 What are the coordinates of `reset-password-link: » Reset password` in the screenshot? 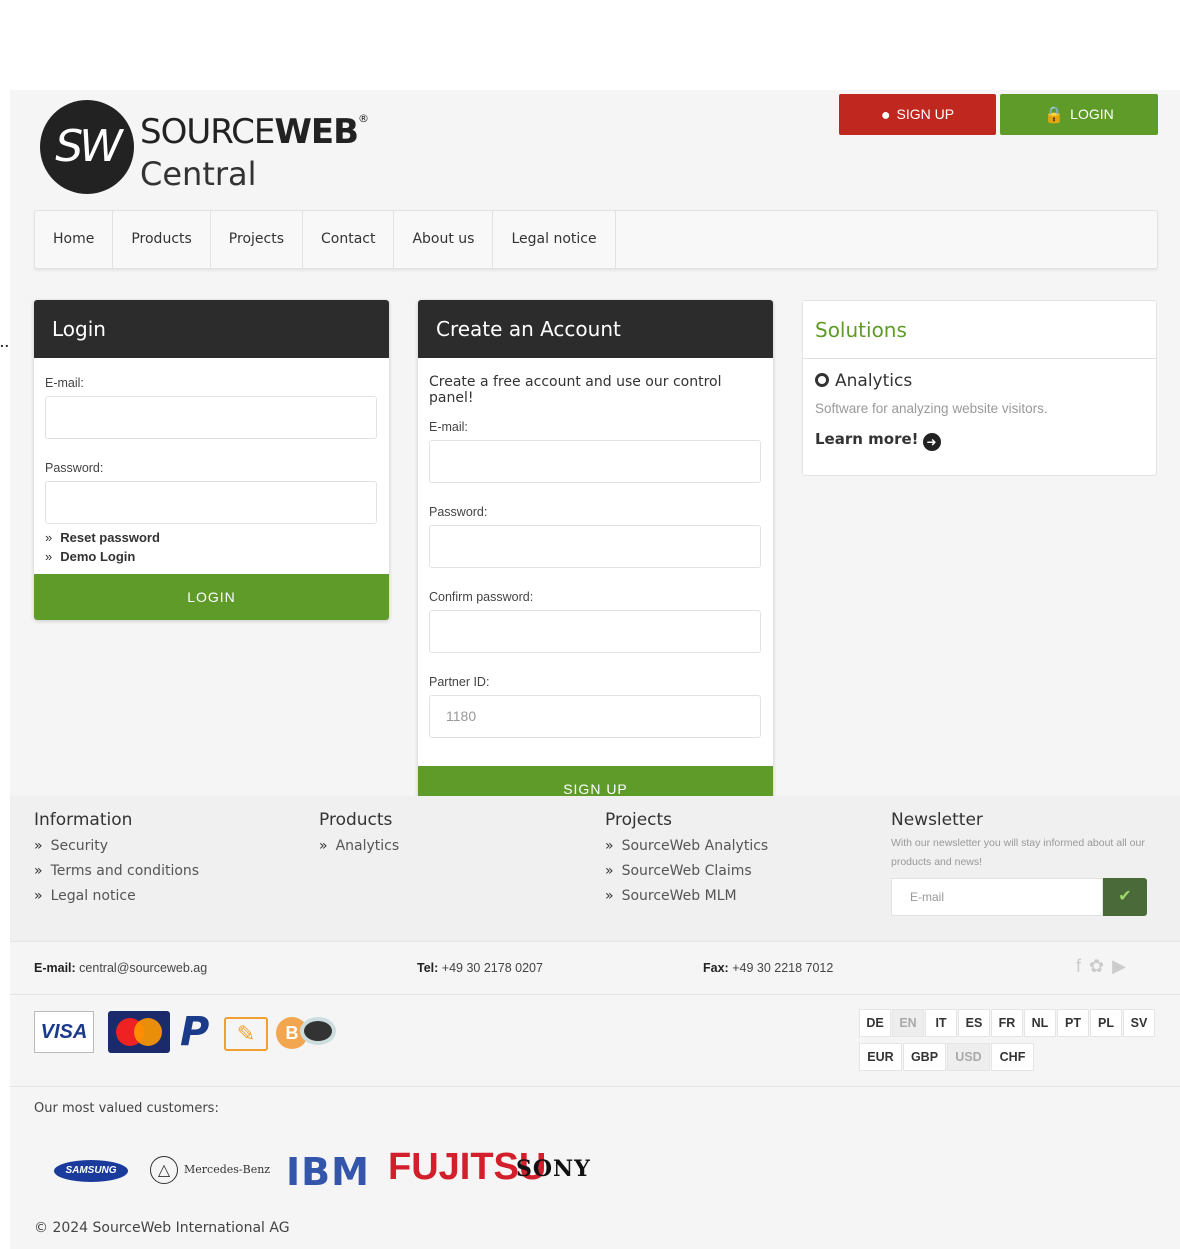 It's located at (211, 537).